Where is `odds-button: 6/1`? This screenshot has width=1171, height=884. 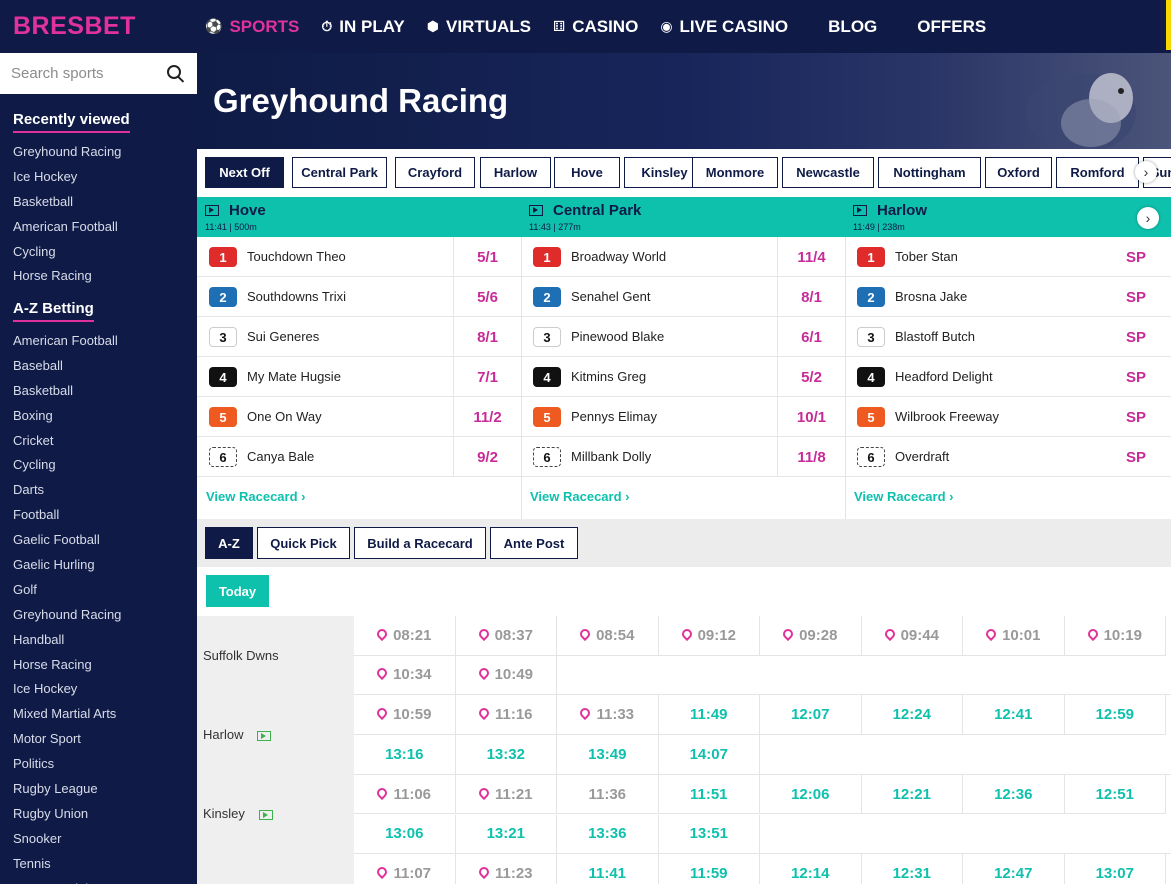 odds-button: 6/1 is located at coordinates (811, 337).